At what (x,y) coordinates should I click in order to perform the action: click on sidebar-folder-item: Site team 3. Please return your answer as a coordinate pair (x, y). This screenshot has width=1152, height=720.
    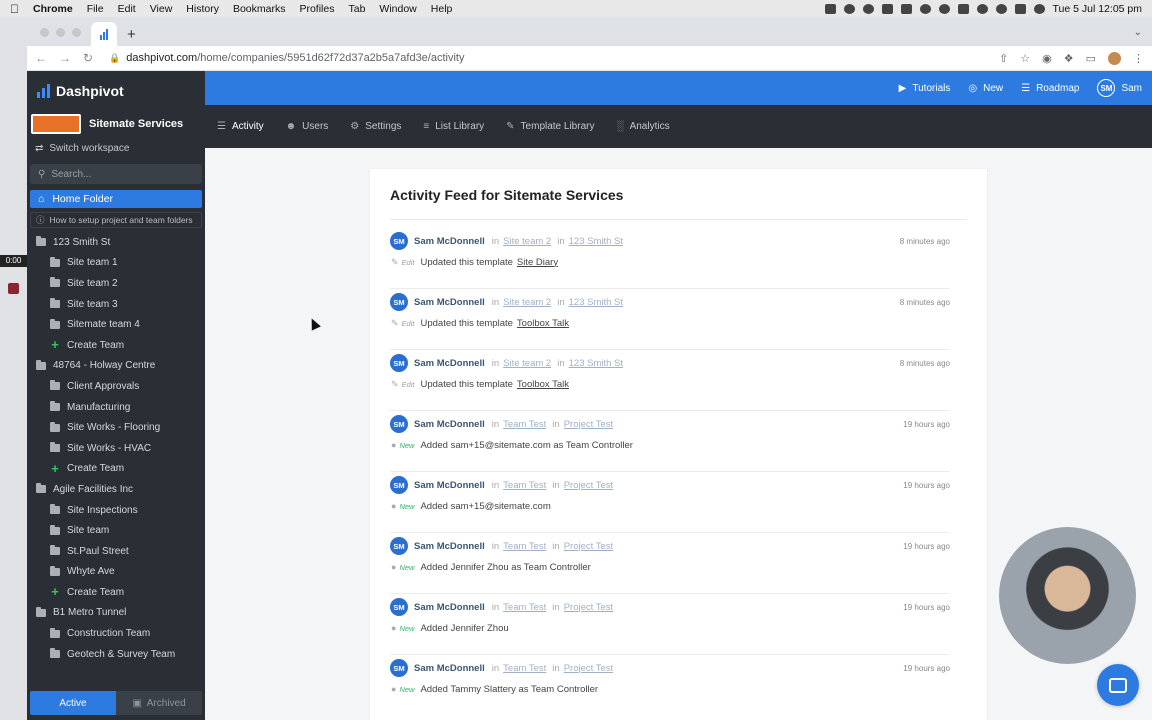
    Looking at the image, I should click on (116, 304).